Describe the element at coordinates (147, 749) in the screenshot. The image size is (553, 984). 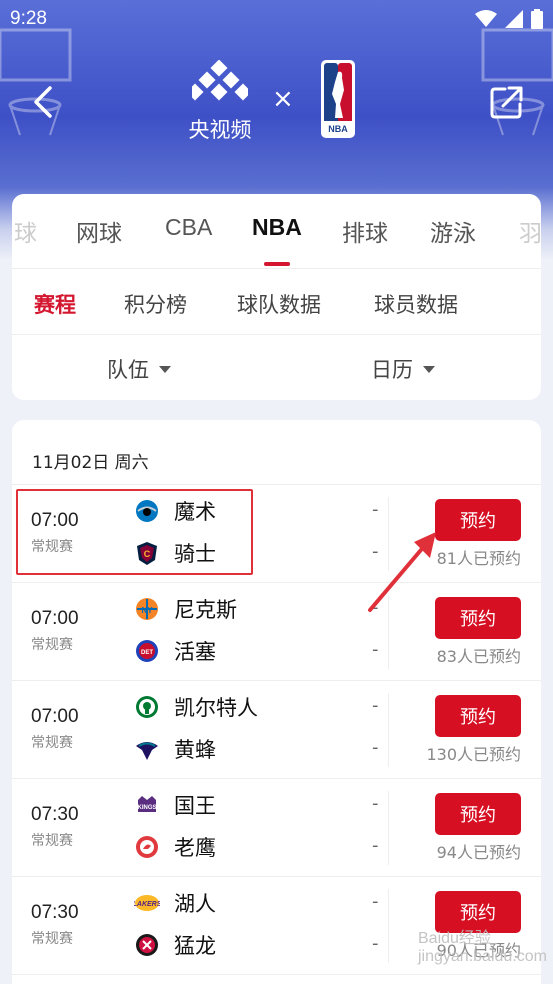
I see `hornets-logo-icon` at that location.